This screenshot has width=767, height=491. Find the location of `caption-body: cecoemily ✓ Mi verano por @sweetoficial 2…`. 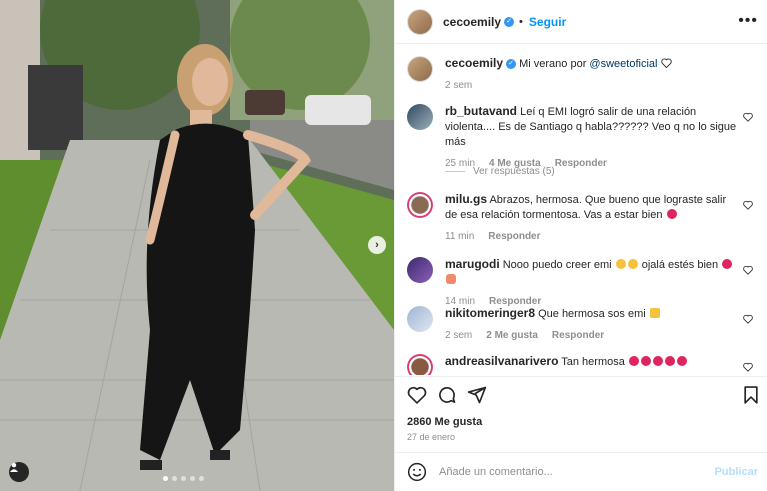

caption-body: cecoemily ✓ Mi verano por @sweetoficial 2… is located at coordinates (592, 74).